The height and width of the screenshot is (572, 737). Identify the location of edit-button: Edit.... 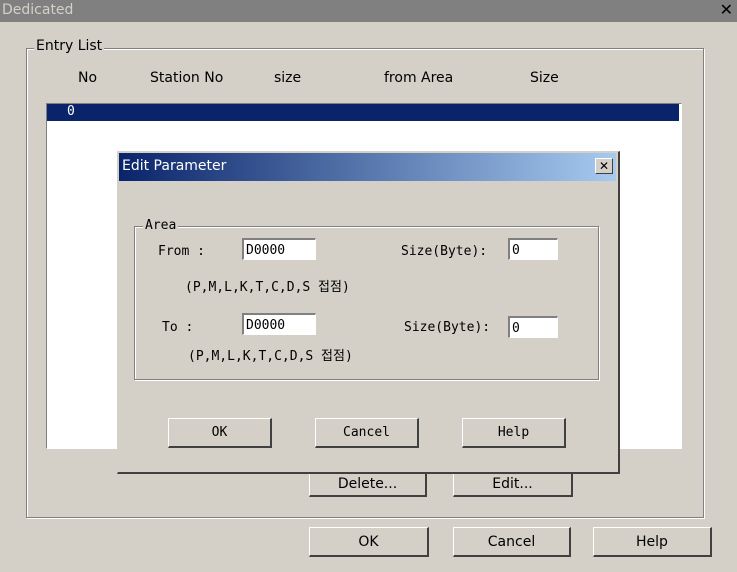
(513, 484).